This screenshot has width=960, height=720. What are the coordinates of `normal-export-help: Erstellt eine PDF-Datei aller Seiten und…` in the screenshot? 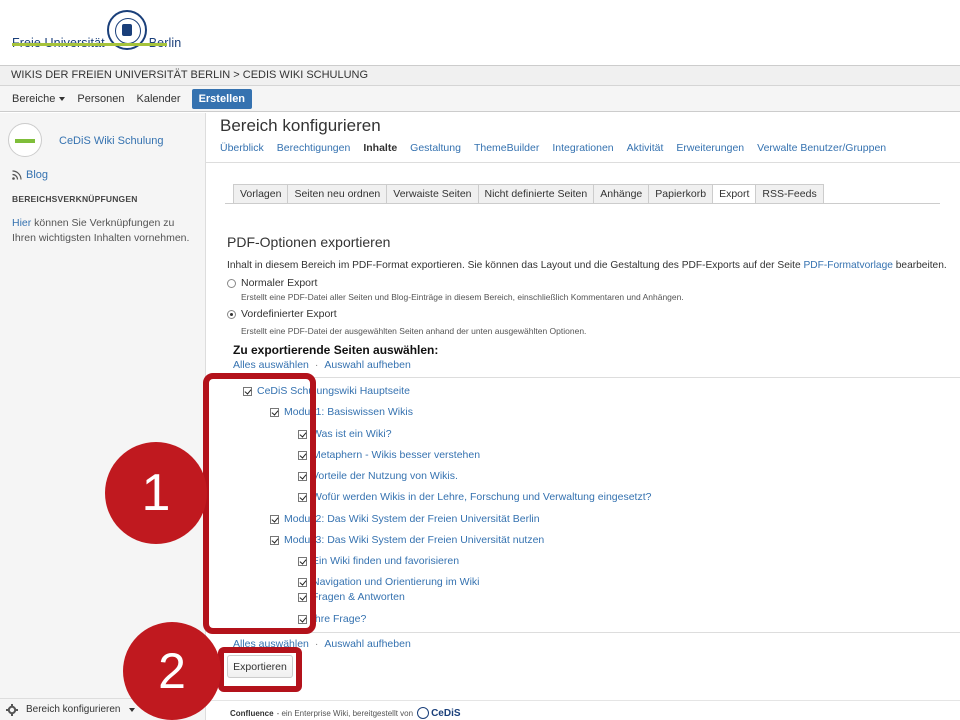 It's located at (462, 297).